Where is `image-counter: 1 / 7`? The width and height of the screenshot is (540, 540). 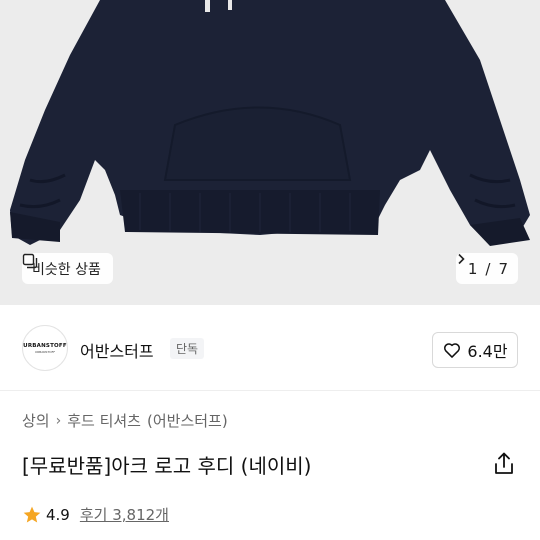
image-counter: 1 / 7 is located at coordinates (486, 268).